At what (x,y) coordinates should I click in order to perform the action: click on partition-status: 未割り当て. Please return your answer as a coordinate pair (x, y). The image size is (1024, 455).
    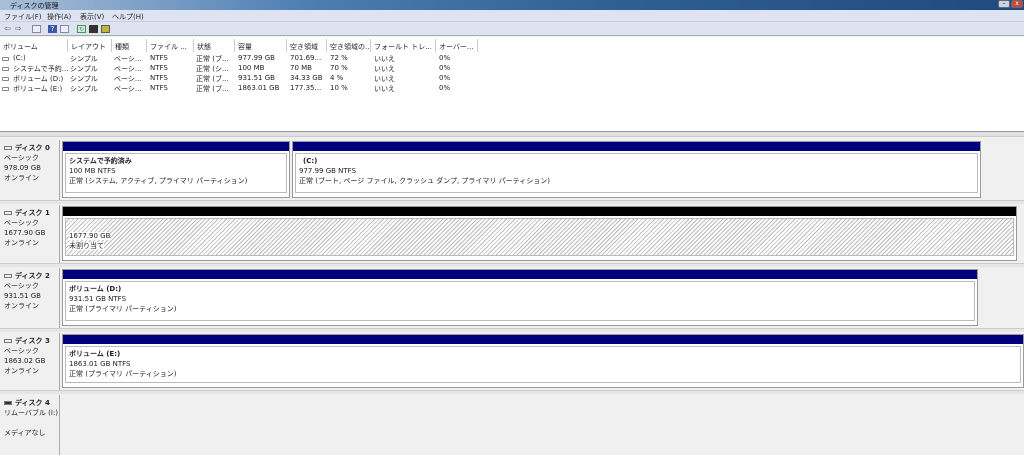
    Looking at the image, I should click on (539, 246).